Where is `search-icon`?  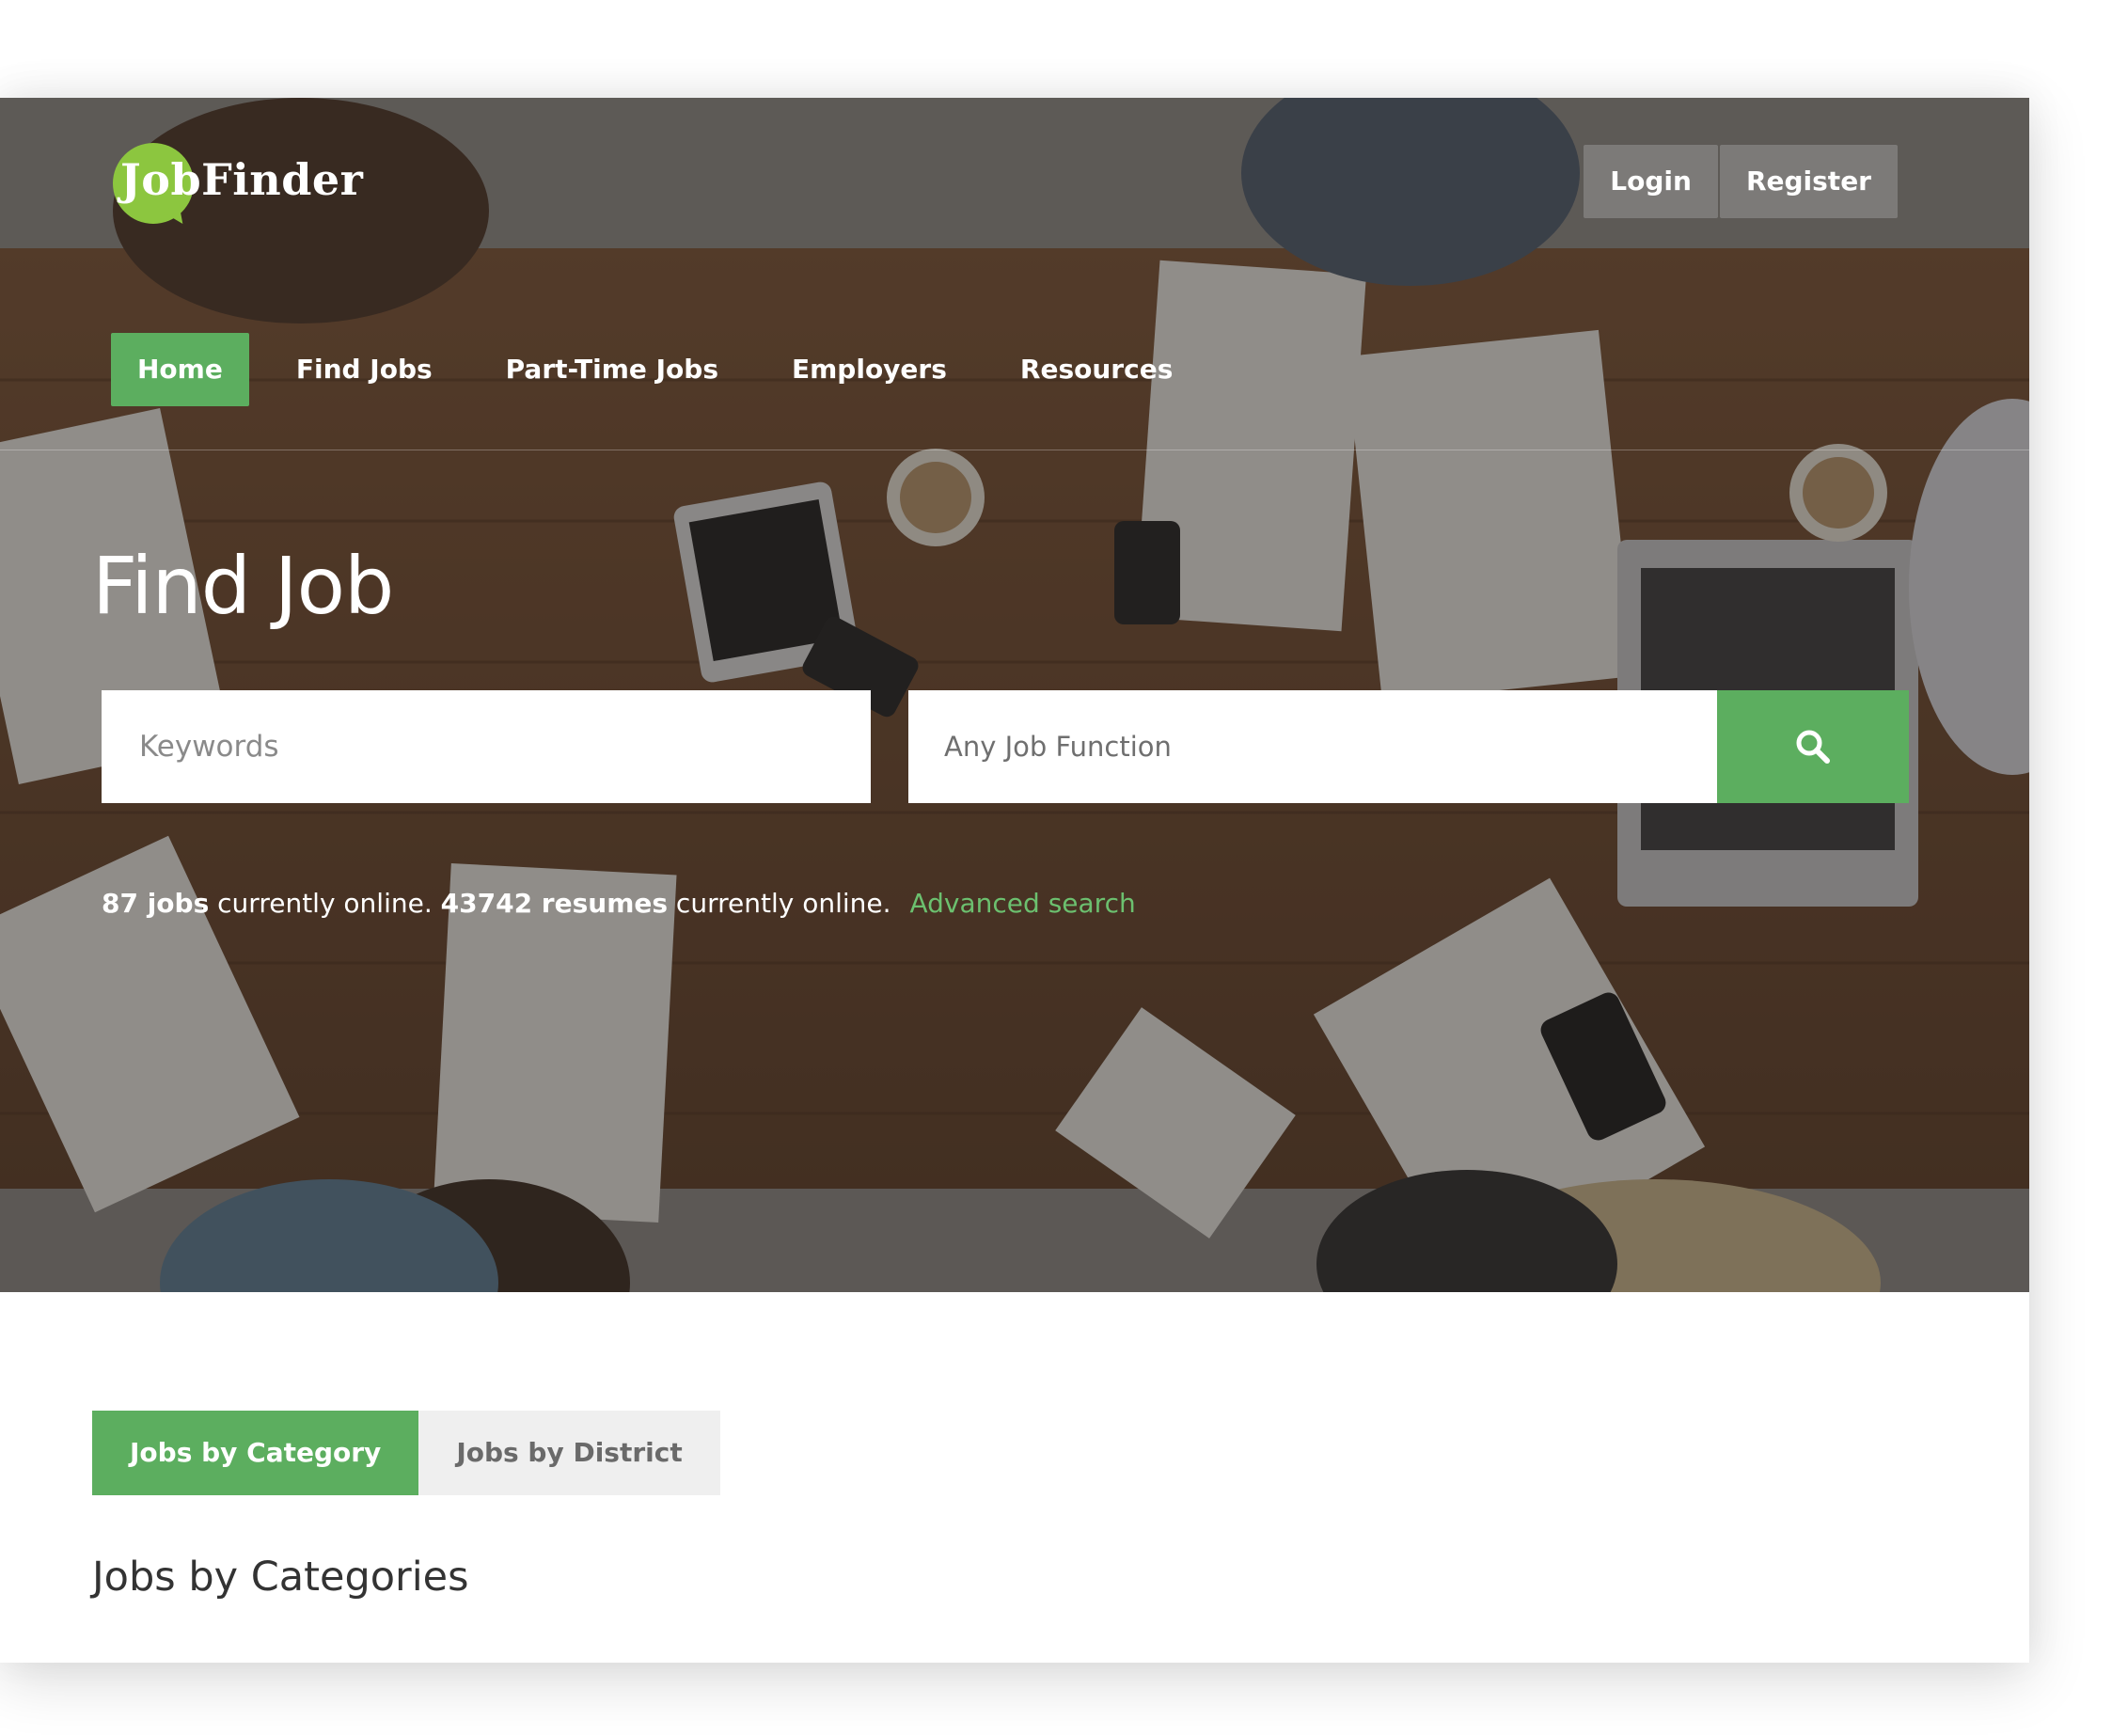 search-icon is located at coordinates (1813, 747).